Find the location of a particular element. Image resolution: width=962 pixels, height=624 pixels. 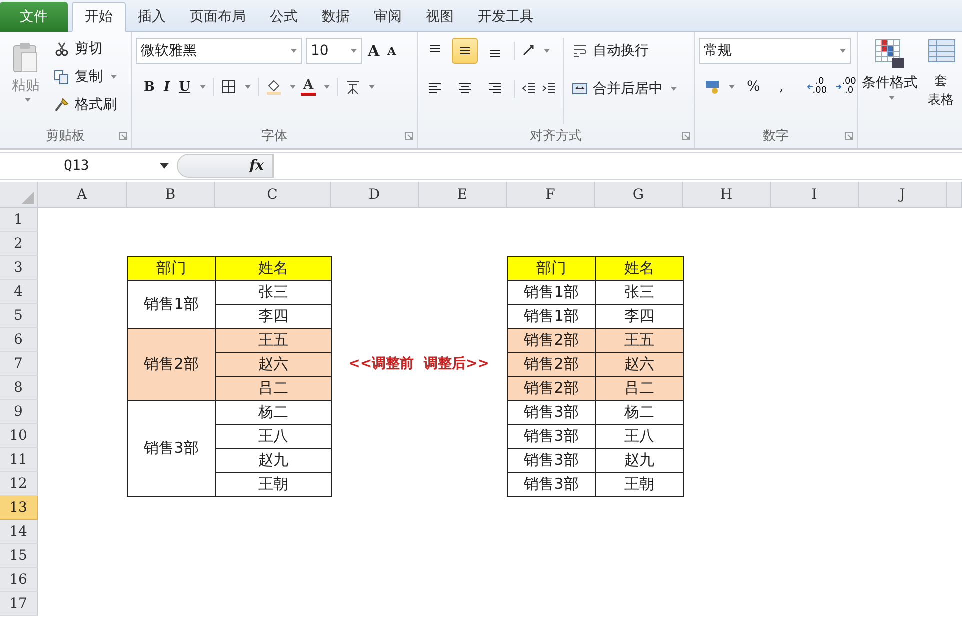

decimal-button: .00 .0 is located at coordinates (846, 87).